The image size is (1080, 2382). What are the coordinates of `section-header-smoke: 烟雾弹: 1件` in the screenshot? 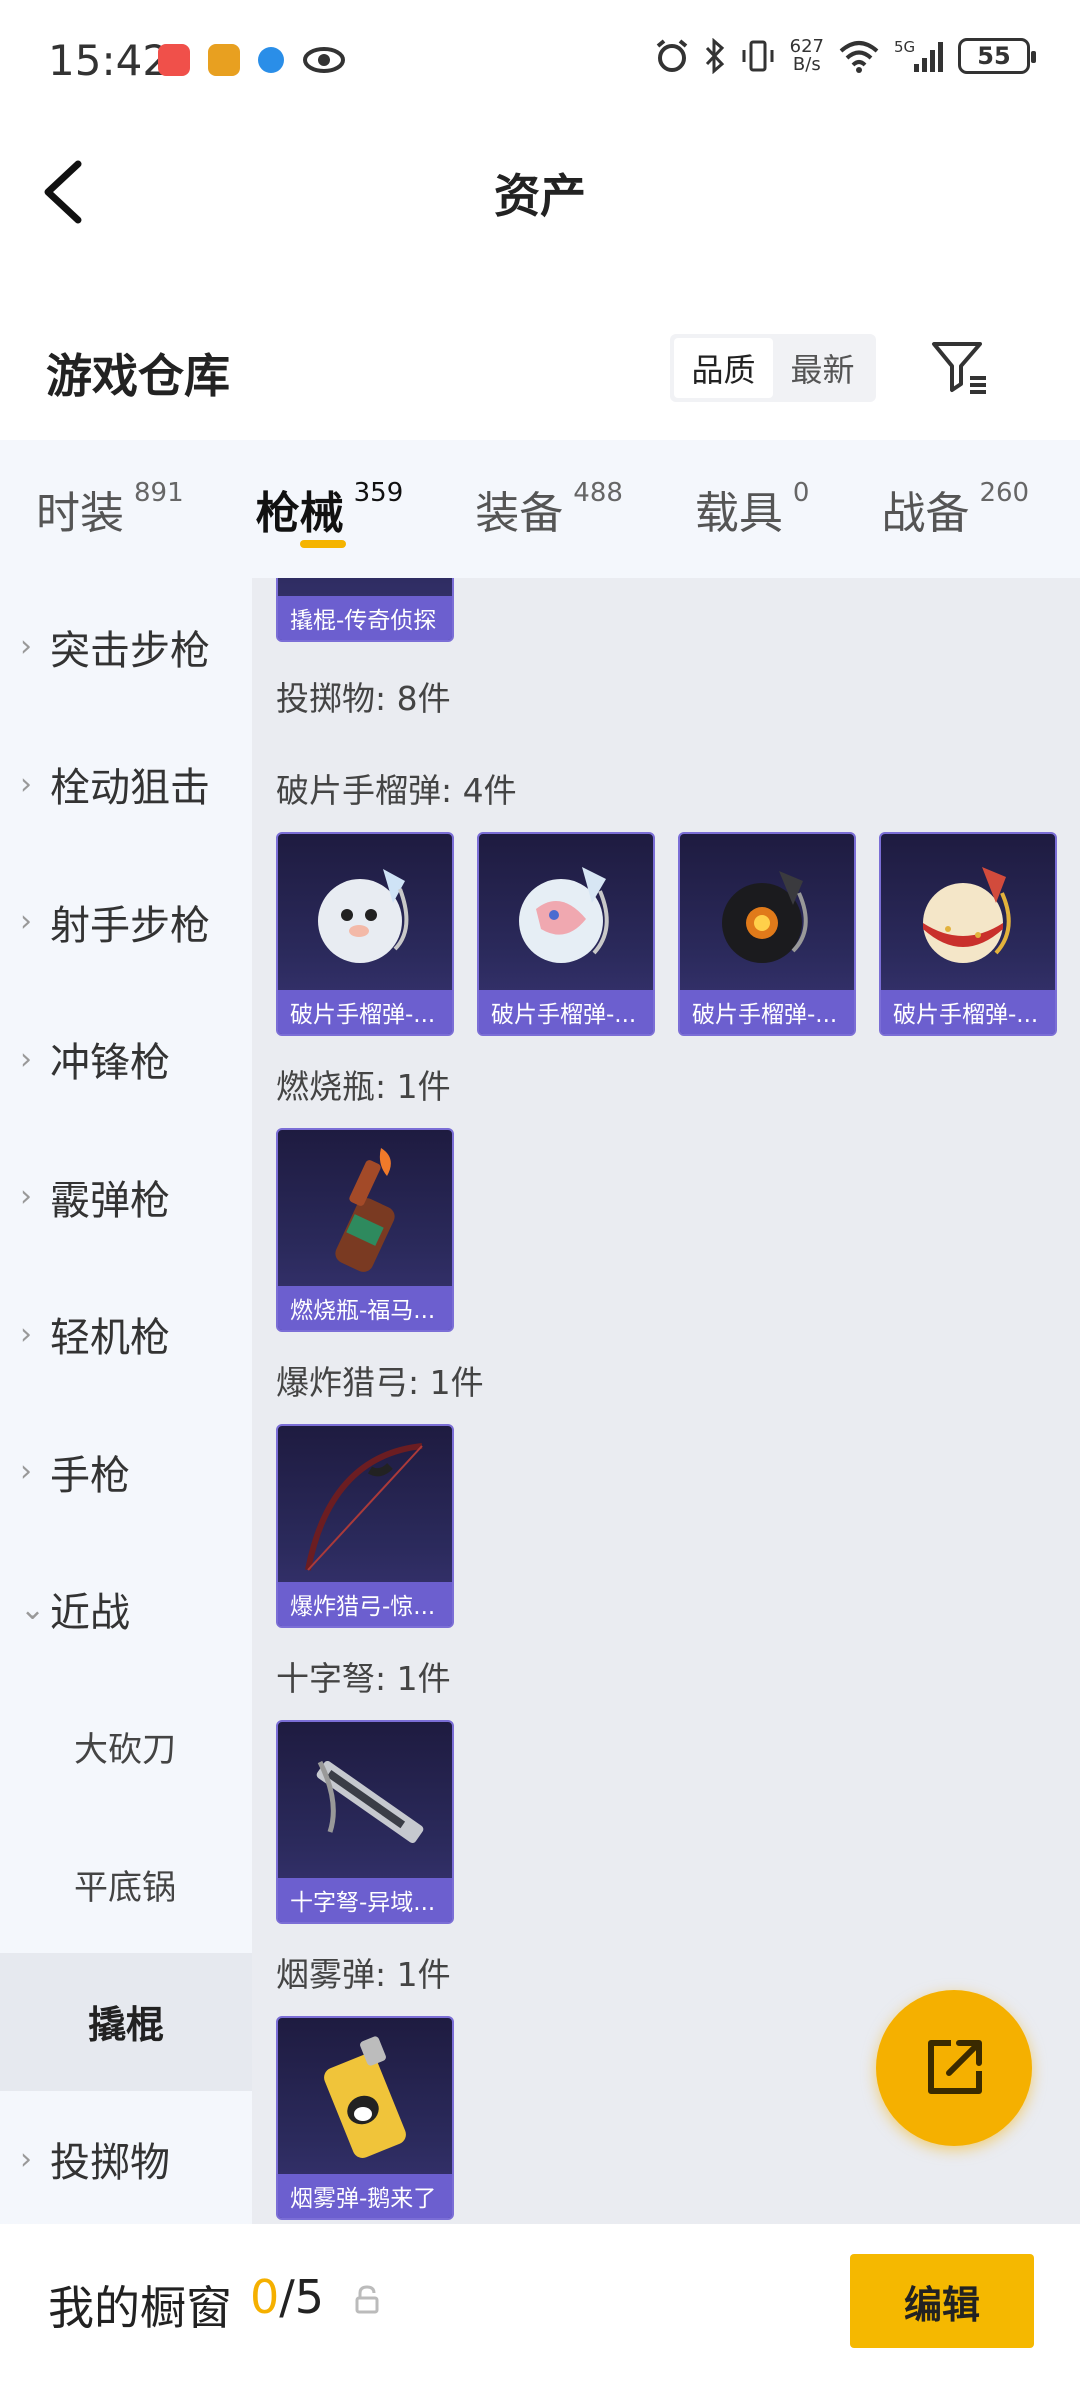 It's located at (363, 1974).